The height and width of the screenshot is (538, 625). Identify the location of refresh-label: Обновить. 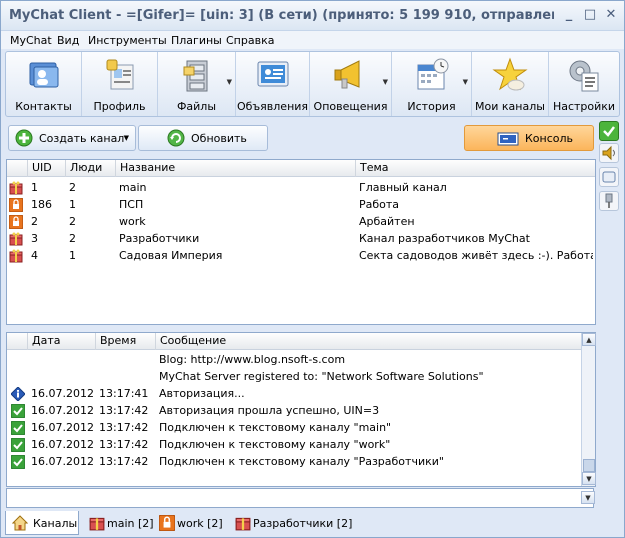
(219, 138).